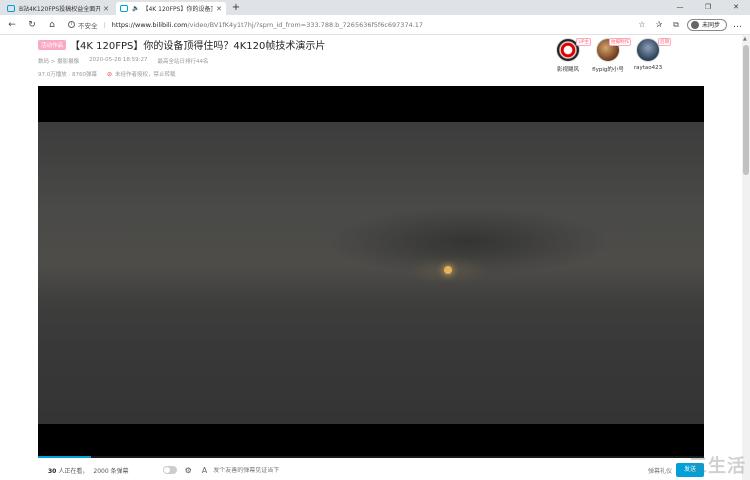  I want to click on scroll-up-icon: ▲, so click(745, 39).